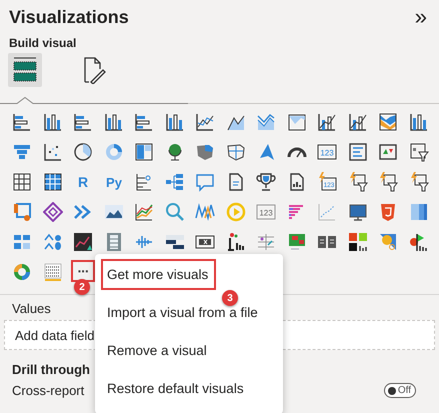 Image resolution: width=439 pixels, height=413 pixels. What do you see at coordinates (31, 308) in the screenshot?
I see `values-label: Values` at bounding box center [31, 308].